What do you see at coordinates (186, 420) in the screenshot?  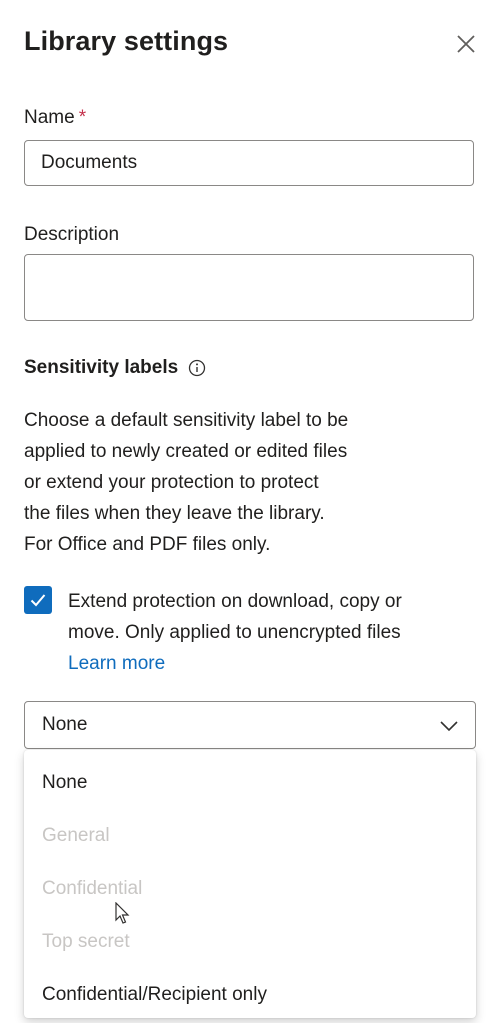 I see `description-line: Choose a default sensitivity label to be` at bounding box center [186, 420].